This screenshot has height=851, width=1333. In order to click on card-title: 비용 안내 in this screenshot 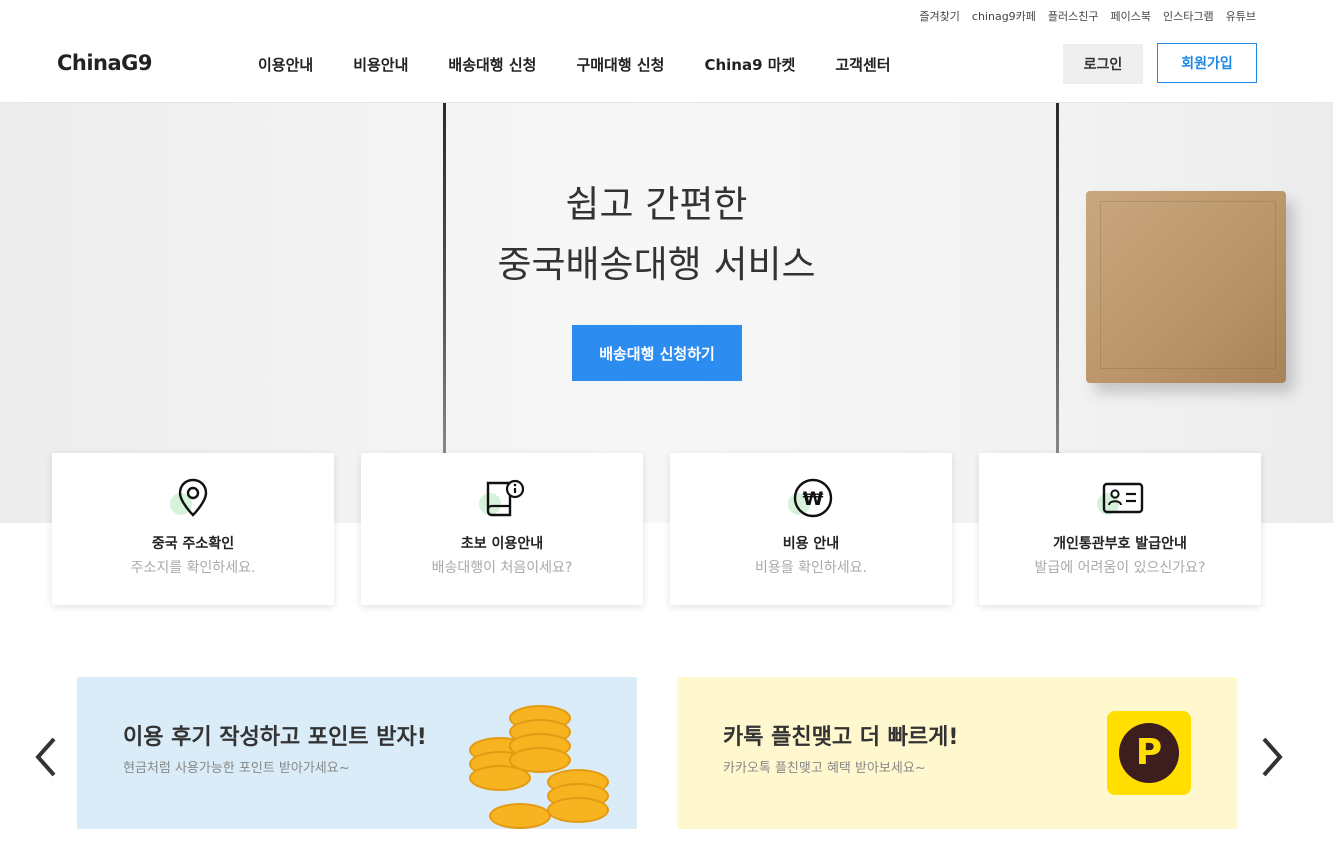, I will do `click(811, 544)`.